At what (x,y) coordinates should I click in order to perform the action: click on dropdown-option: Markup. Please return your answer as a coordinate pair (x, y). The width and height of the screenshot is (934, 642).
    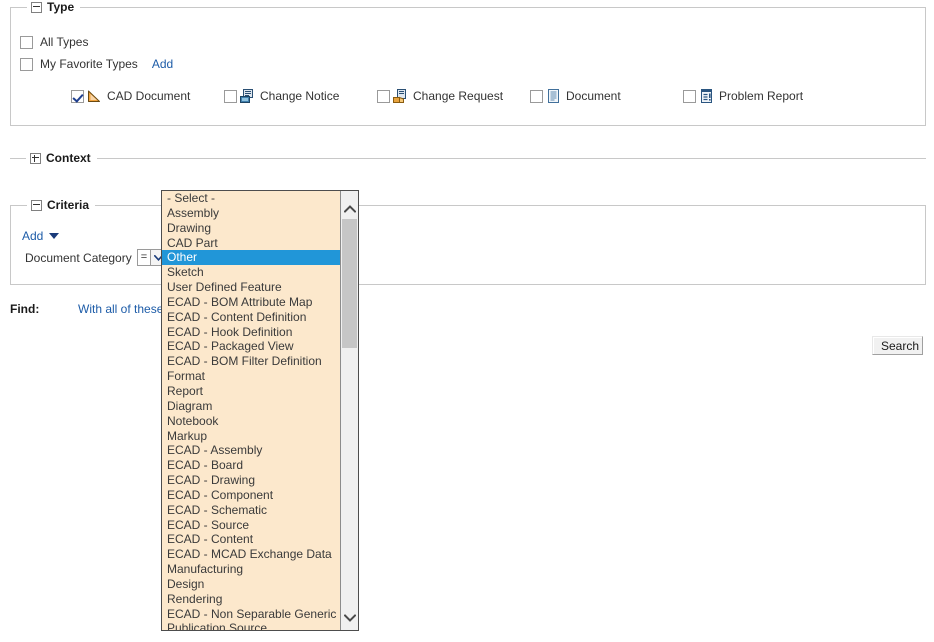
    Looking at the image, I should click on (251, 436).